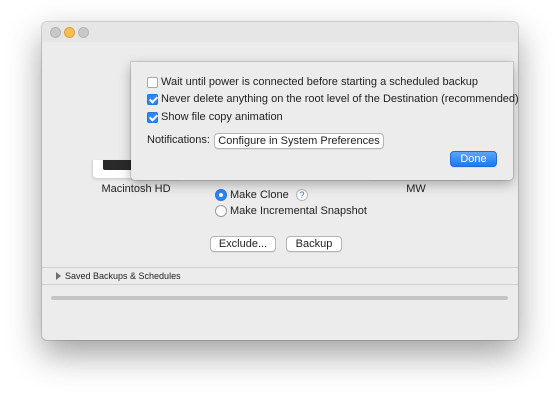  I want to click on make-clone-radio, so click(221, 195).